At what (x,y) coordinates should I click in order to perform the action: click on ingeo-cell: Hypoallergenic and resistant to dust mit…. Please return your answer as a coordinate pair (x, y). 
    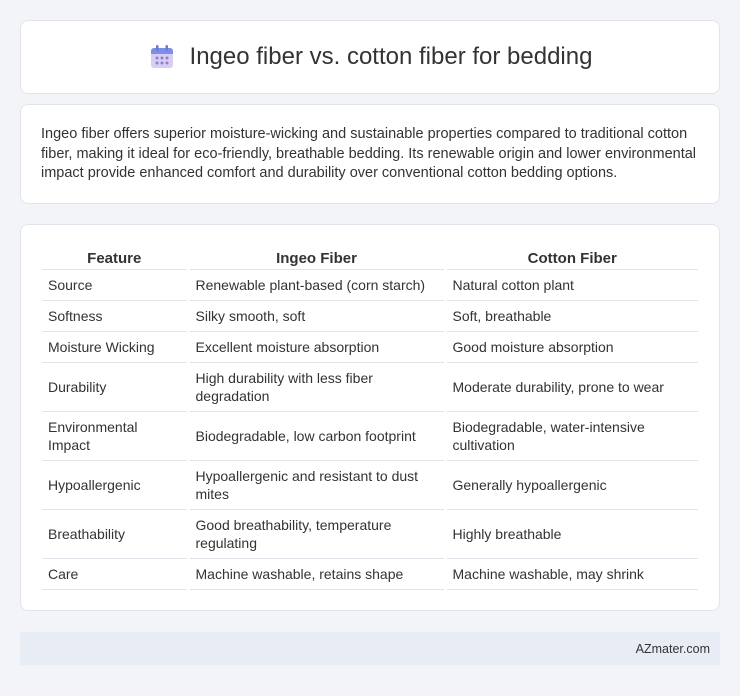
    Looking at the image, I should click on (315, 485).